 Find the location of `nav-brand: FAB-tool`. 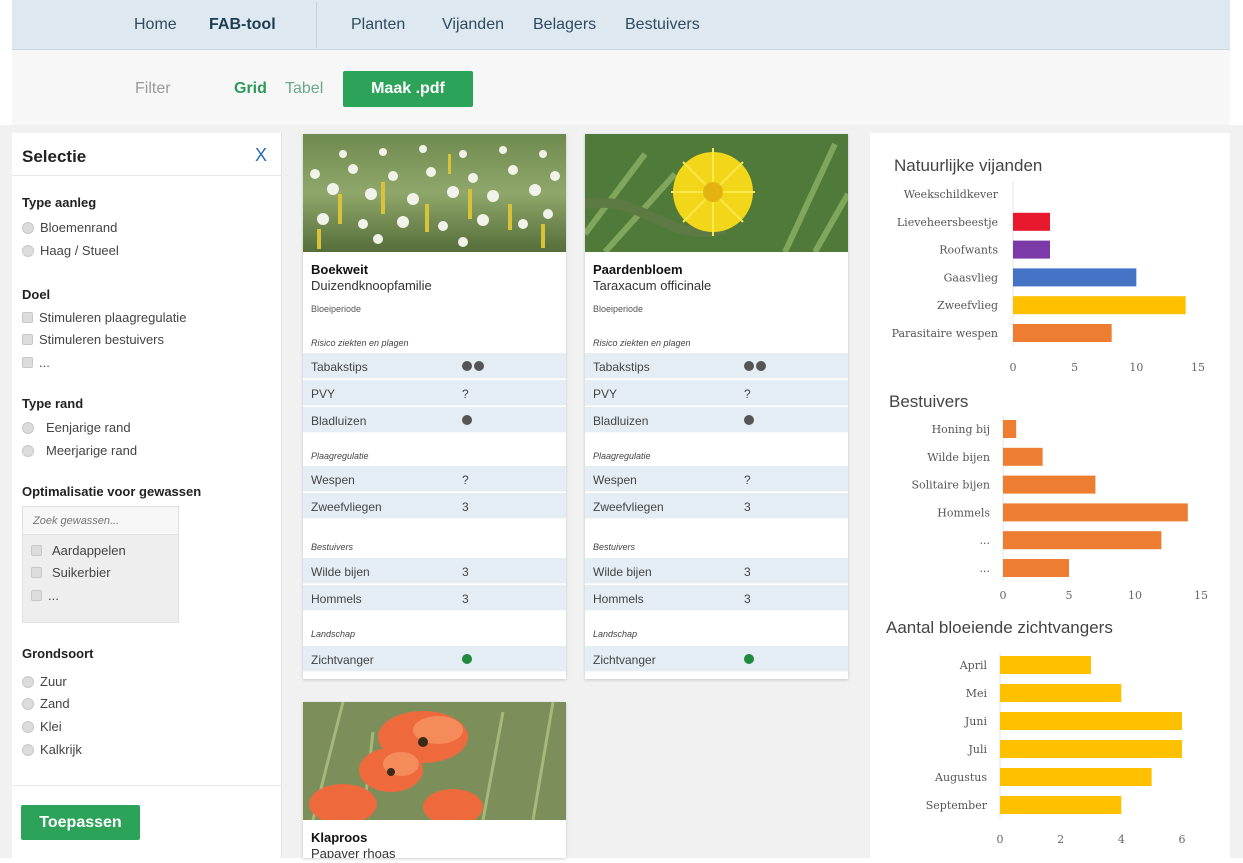

nav-brand: FAB-tool is located at coordinates (242, 25).